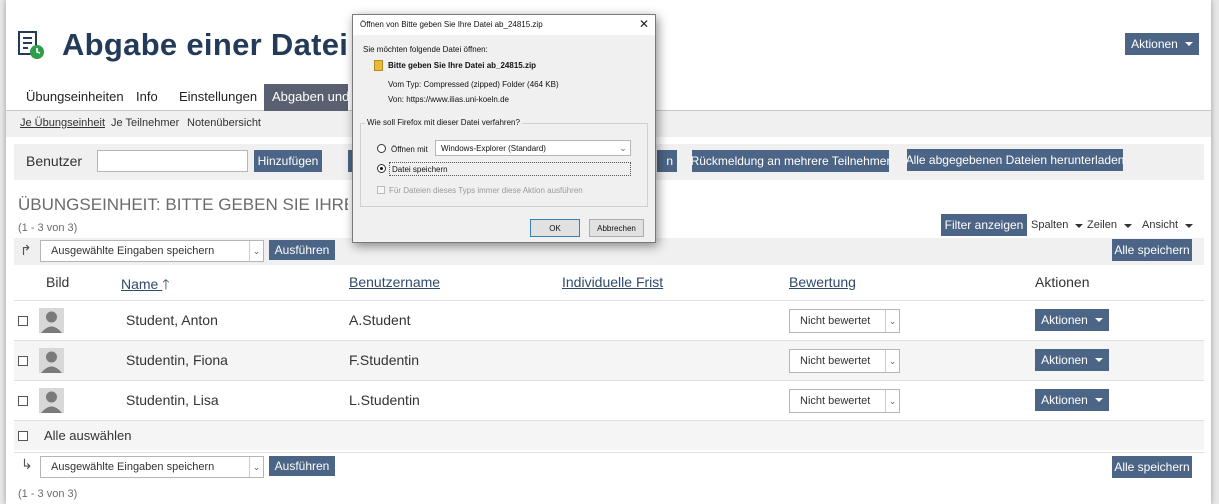 The image size is (1219, 504). Describe the element at coordinates (510, 169) in the screenshot. I see `save-file-label: Datei speichern` at that location.